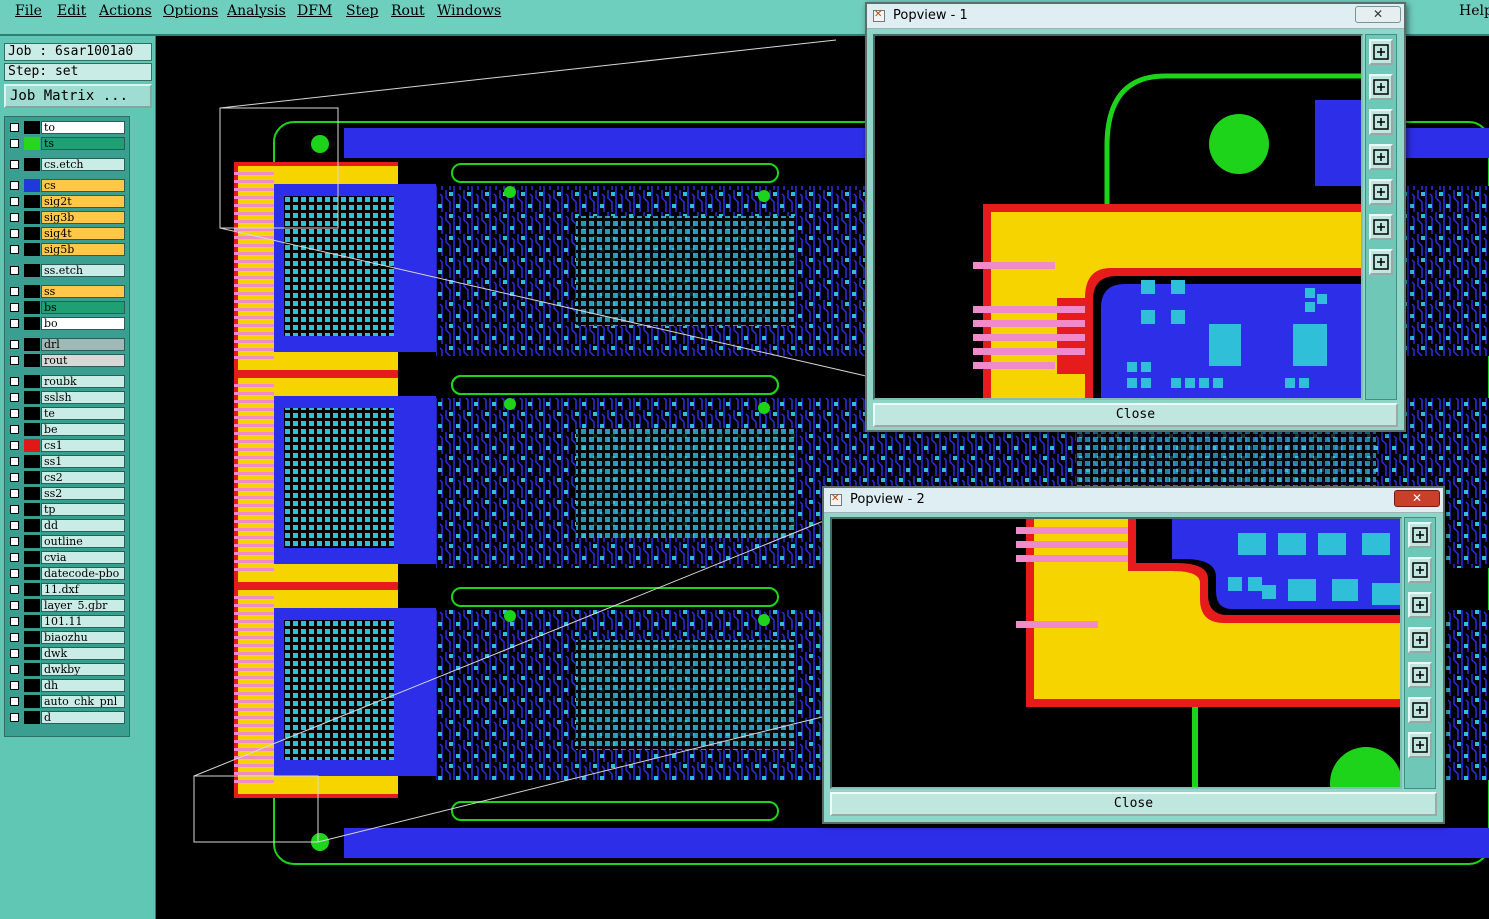  I want to click on layer-name-label: biaozhu, so click(83, 637).